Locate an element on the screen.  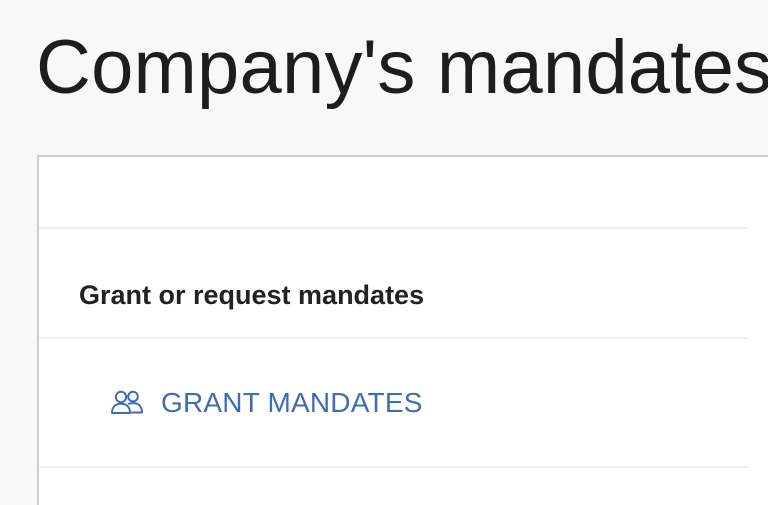
grant-mandates-button: GRANT MANDATES is located at coordinates (266, 403).